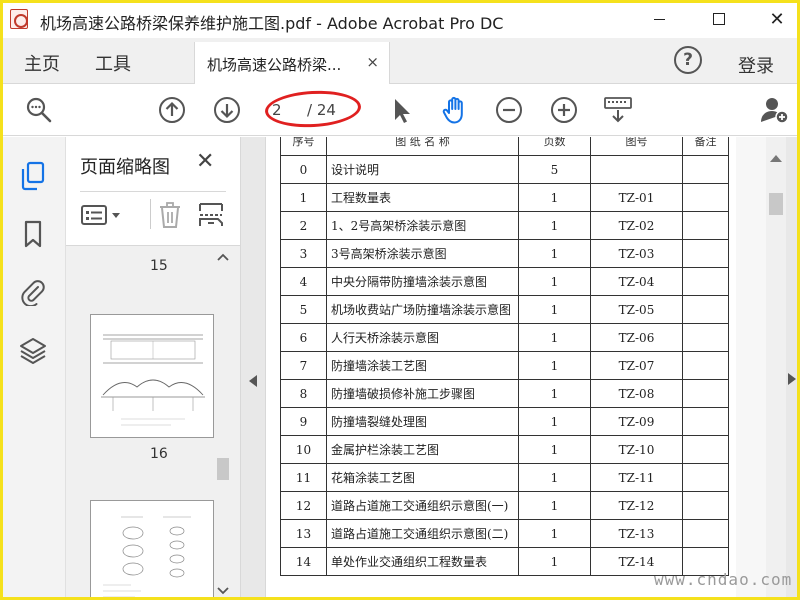  I want to click on cell-name: 3号高架桥涂装示意图, so click(422, 253).